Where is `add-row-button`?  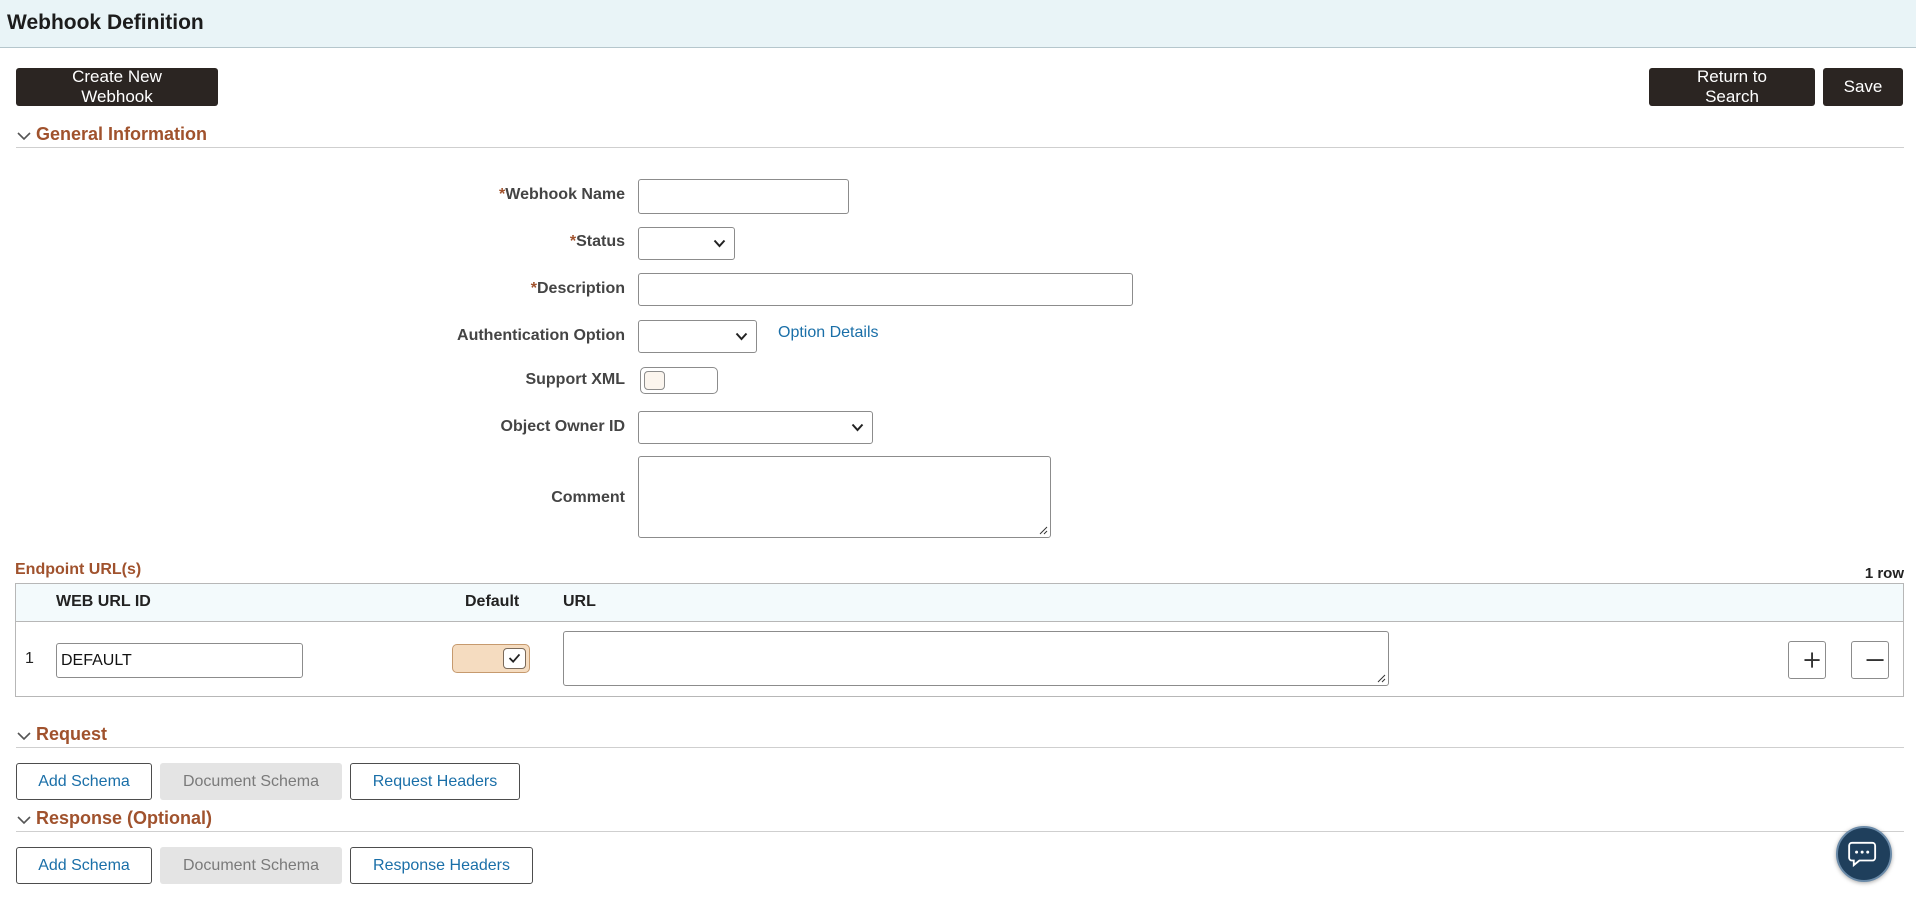
add-row-button is located at coordinates (1807, 660).